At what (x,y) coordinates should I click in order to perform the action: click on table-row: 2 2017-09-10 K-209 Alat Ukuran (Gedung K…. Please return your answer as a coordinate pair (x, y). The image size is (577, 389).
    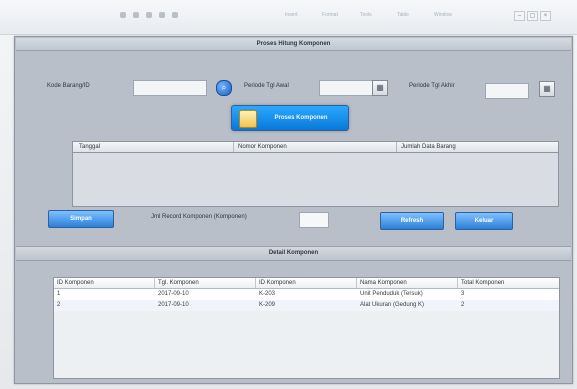
    Looking at the image, I should click on (306, 305).